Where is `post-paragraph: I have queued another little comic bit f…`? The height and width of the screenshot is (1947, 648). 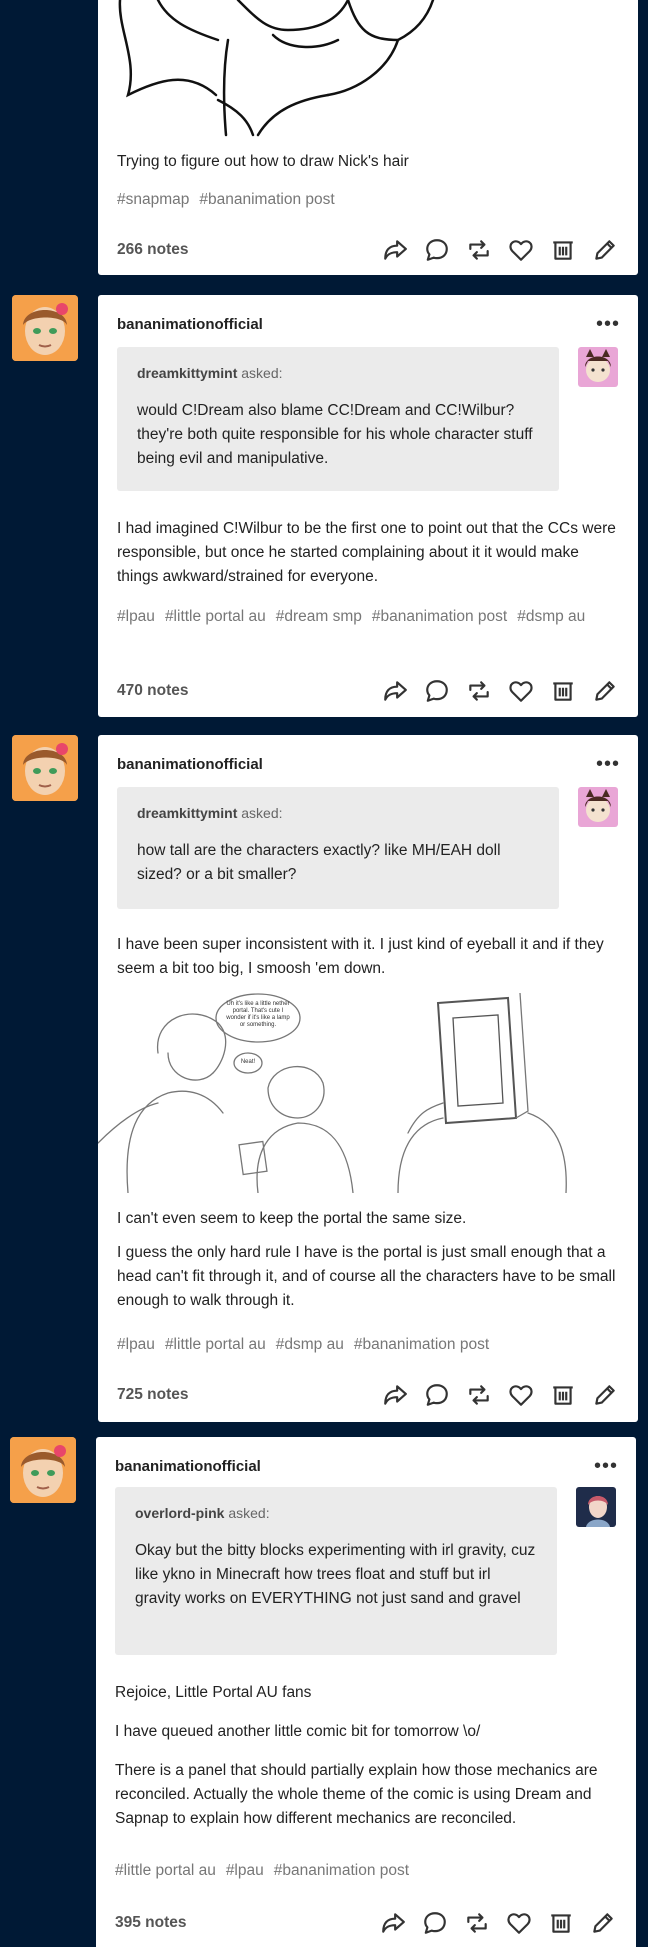
post-paragraph: I have queued another little comic bit f… is located at coordinates (298, 1731).